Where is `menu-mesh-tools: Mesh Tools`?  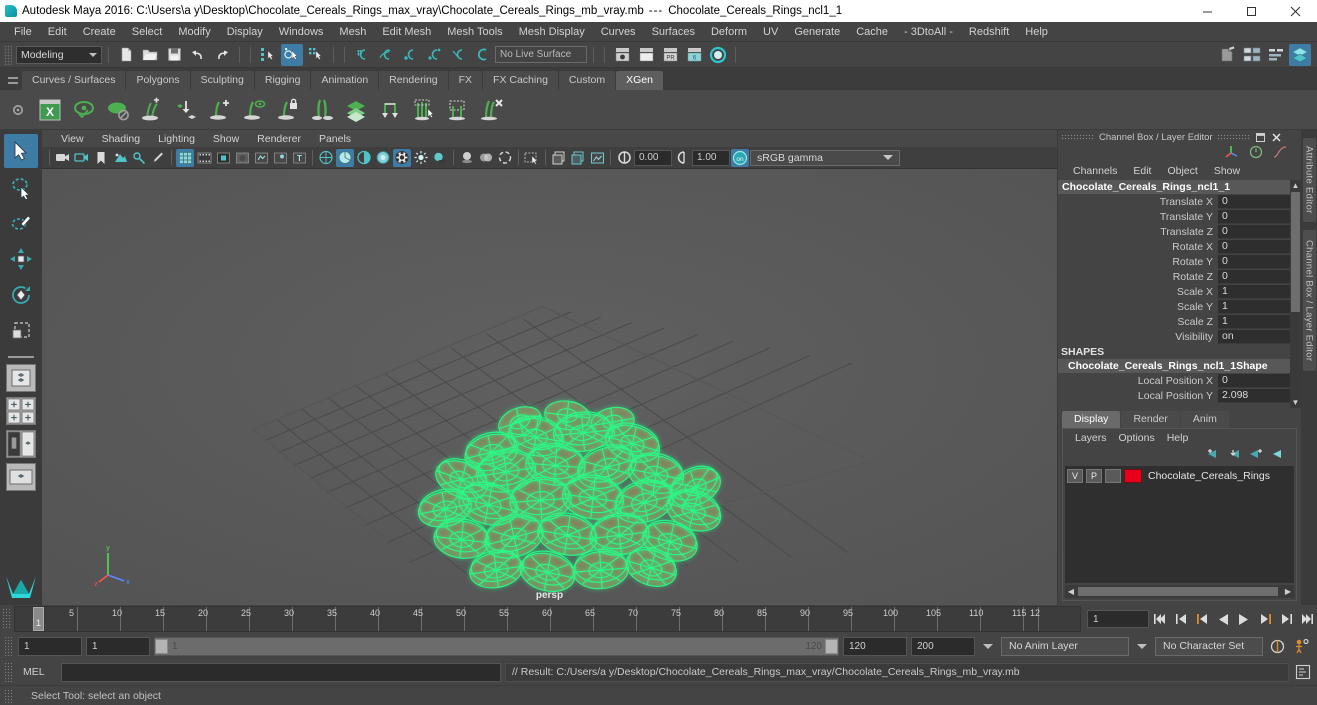
menu-mesh-tools: Mesh Tools is located at coordinates (474, 32).